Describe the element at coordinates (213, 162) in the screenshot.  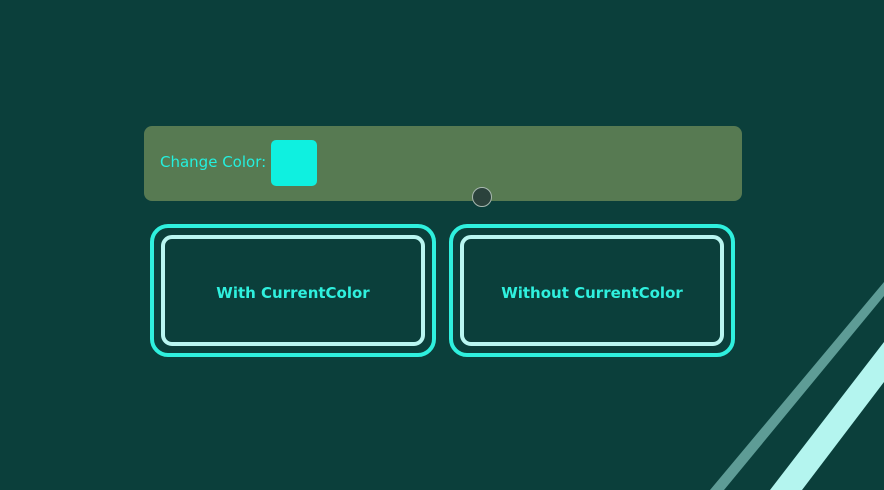
I see `change-color-label: Change Color:` at that location.